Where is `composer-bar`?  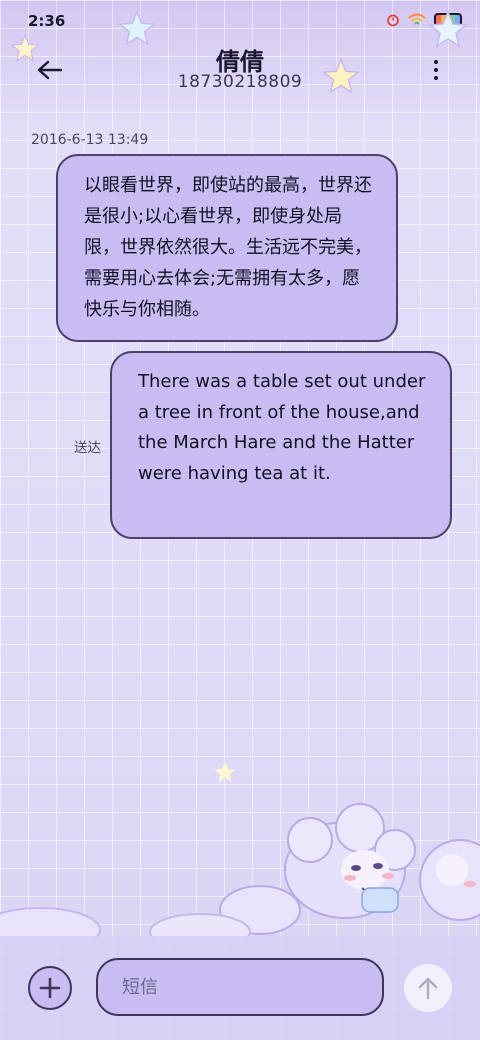 composer-bar is located at coordinates (240, 988).